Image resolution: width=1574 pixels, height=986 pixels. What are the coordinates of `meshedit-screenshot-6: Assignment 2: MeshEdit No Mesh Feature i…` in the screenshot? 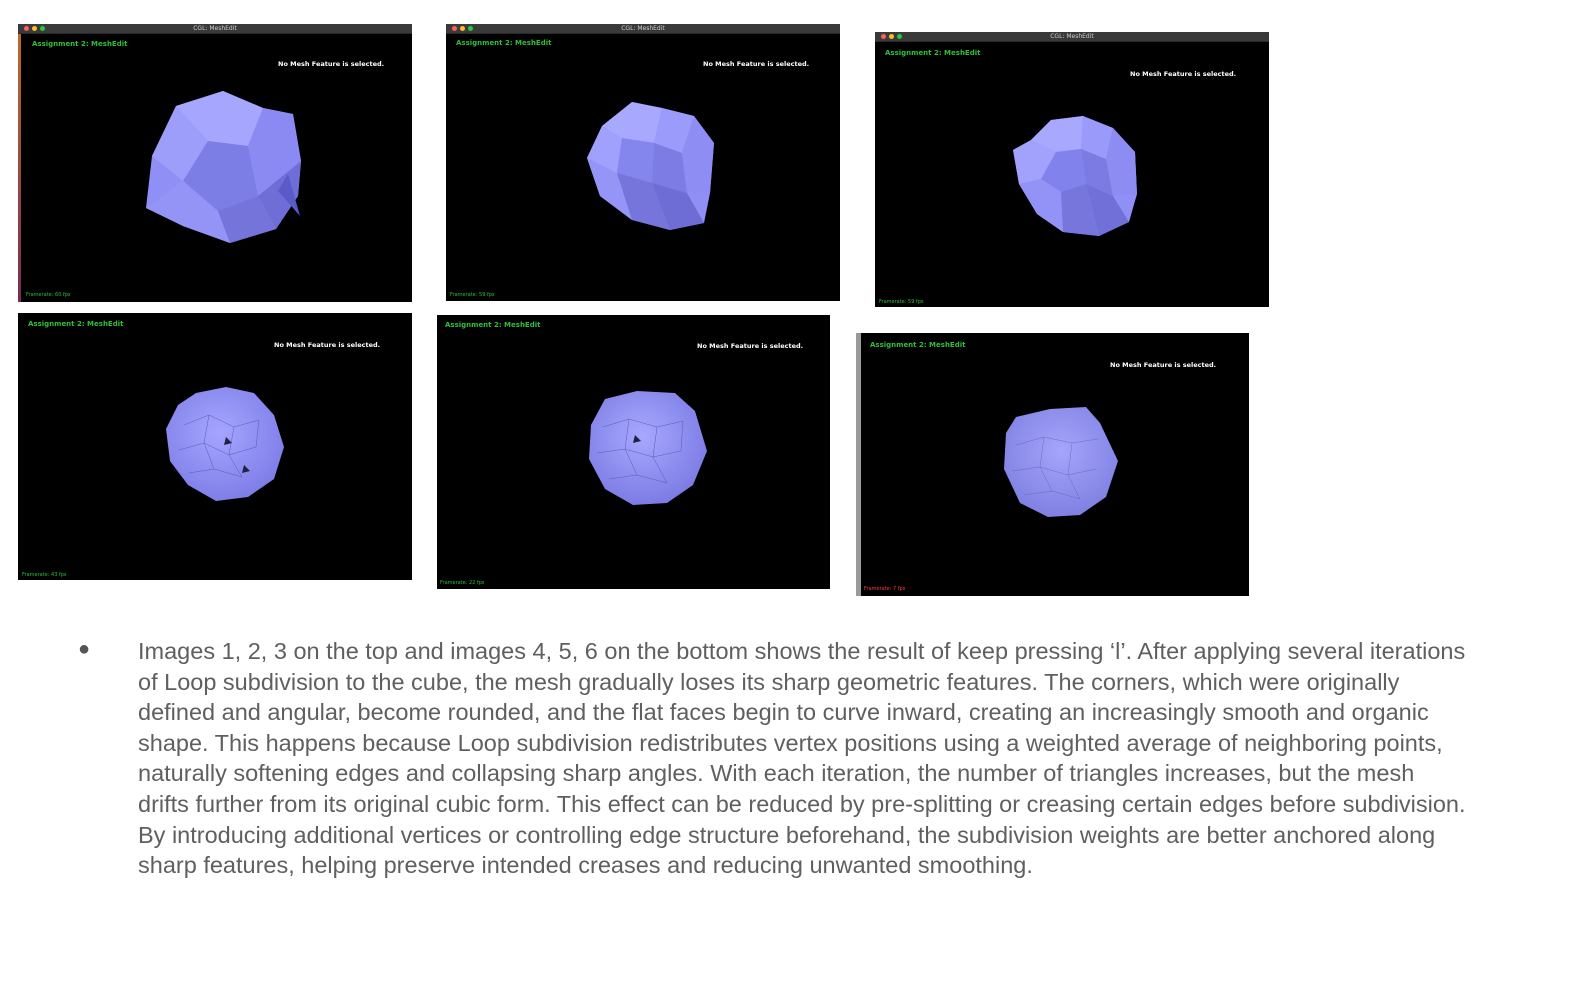 It's located at (1052, 464).